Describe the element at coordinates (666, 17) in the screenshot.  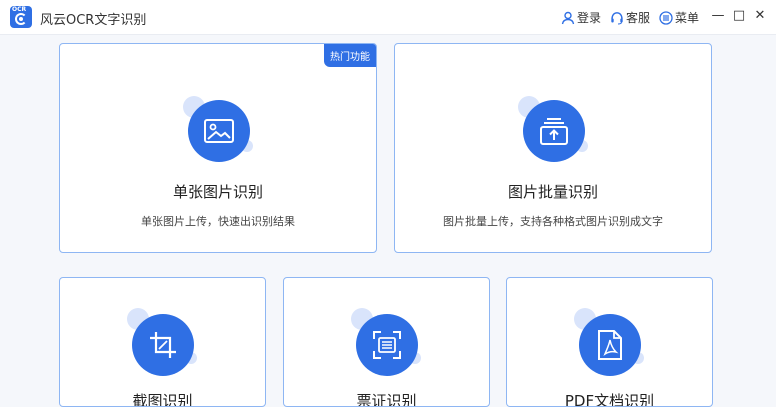
I see `menu-icon` at that location.